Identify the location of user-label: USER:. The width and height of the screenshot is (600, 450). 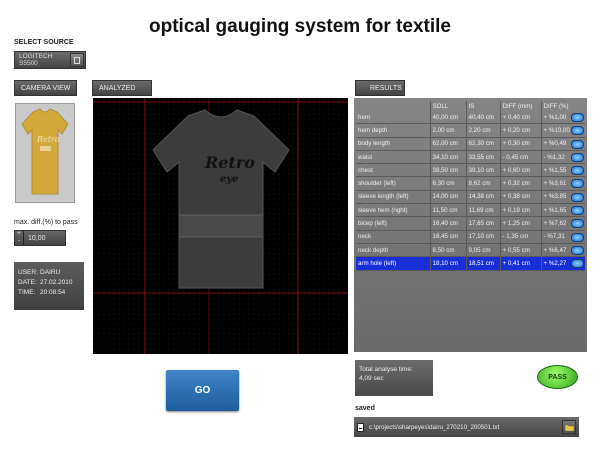
(28, 272).